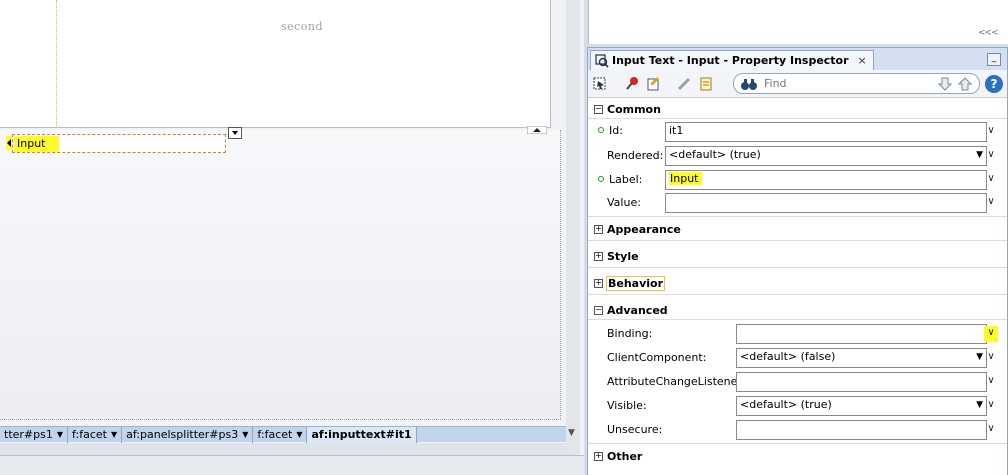  I want to click on facet-divider, so click(56, 64).